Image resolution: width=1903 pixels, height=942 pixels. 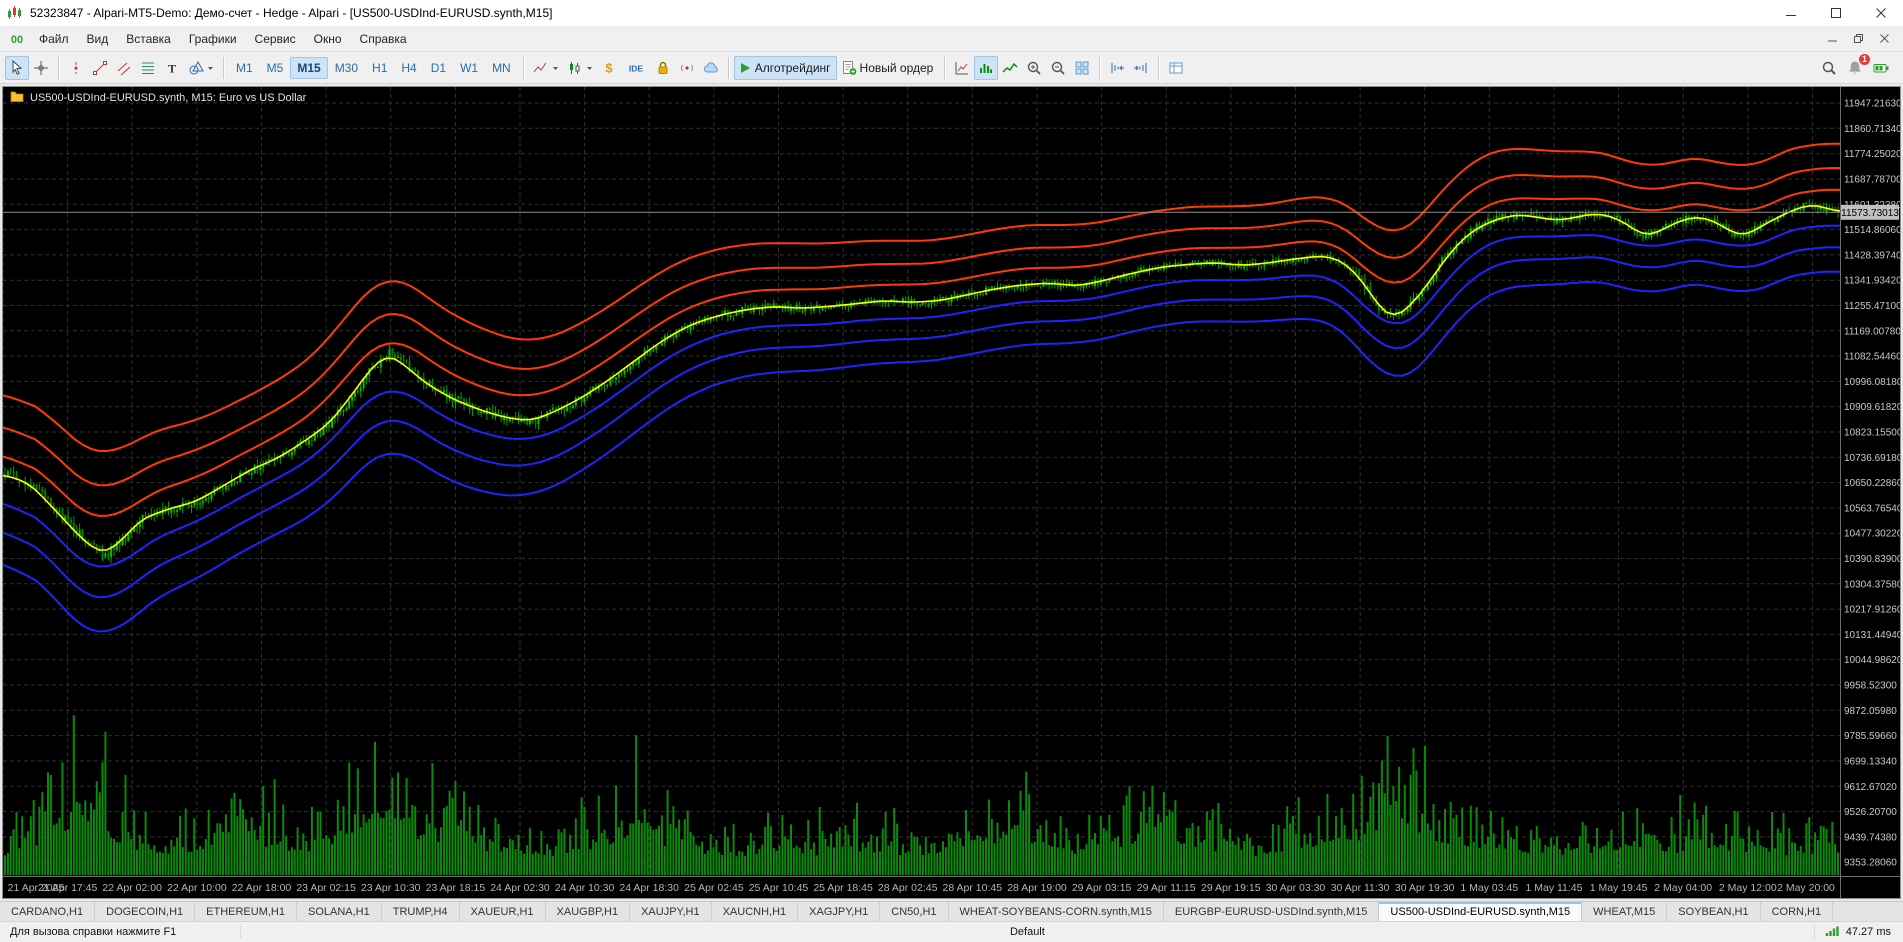 What do you see at coordinates (1858, 932) in the screenshot?
I see `connection-latency: 47.27 ms` at bounding box center [1858, 932].